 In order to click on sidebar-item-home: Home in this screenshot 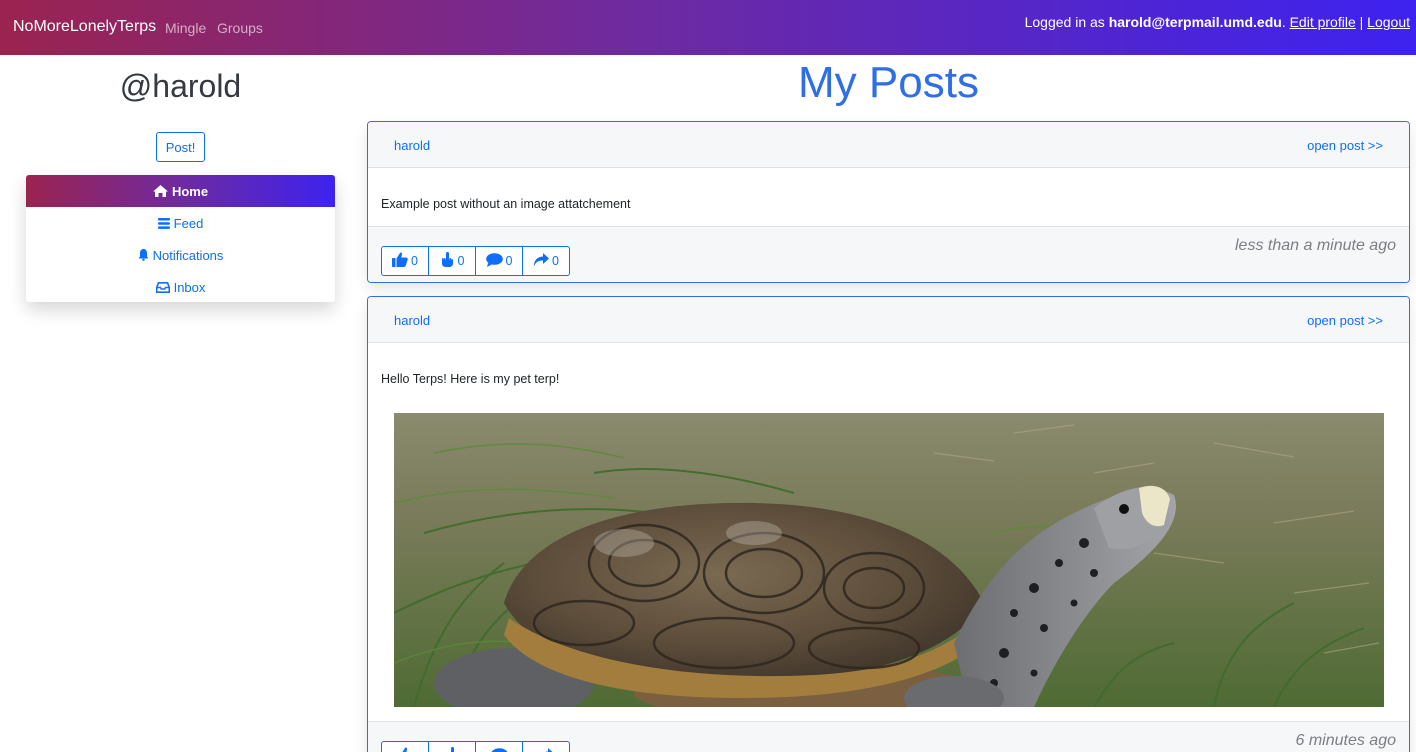, I will do `click(180, 191)`.